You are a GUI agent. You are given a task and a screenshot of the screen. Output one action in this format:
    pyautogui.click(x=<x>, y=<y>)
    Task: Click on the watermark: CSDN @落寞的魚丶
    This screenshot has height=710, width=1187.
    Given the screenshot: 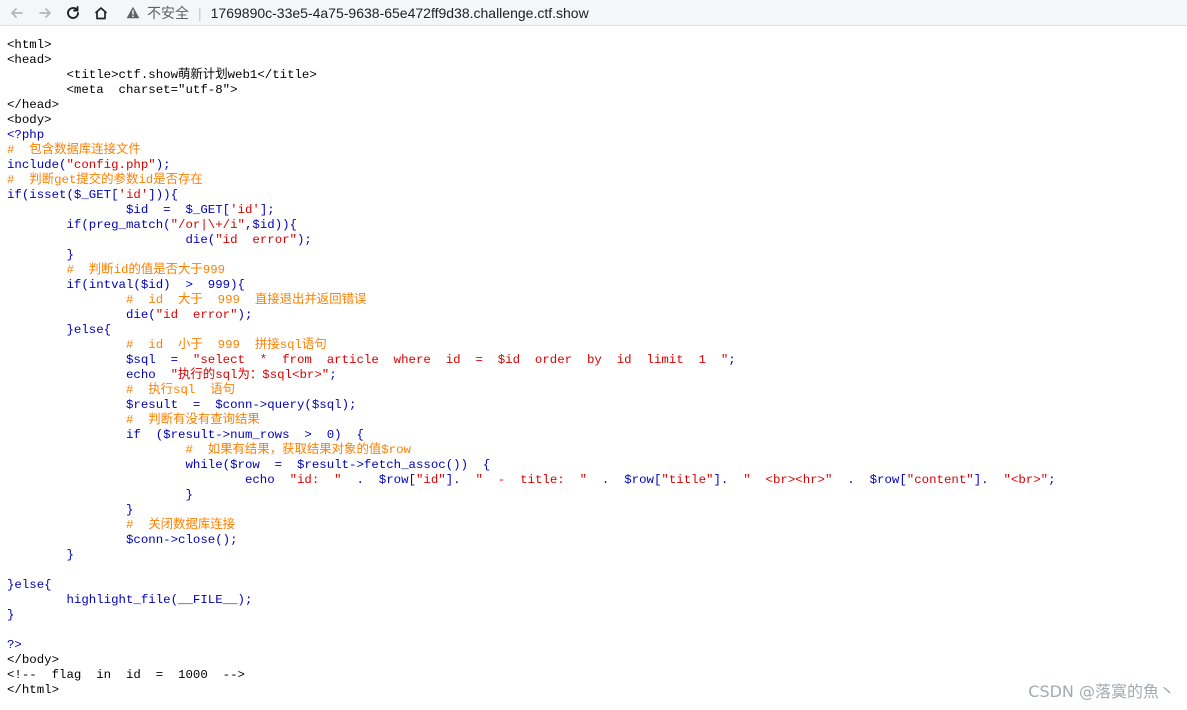 What is the action you would take?
    pyautogui.click(x=1101, y=691)
    